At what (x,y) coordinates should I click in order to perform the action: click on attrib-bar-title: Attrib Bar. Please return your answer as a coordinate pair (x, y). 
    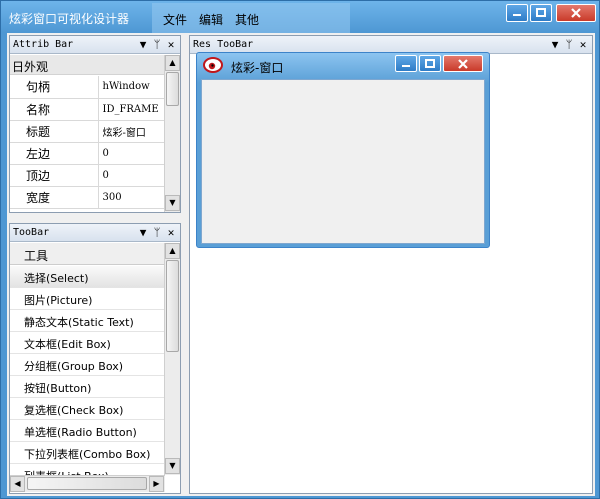
    Looking at the image, I should click on (43, 44).